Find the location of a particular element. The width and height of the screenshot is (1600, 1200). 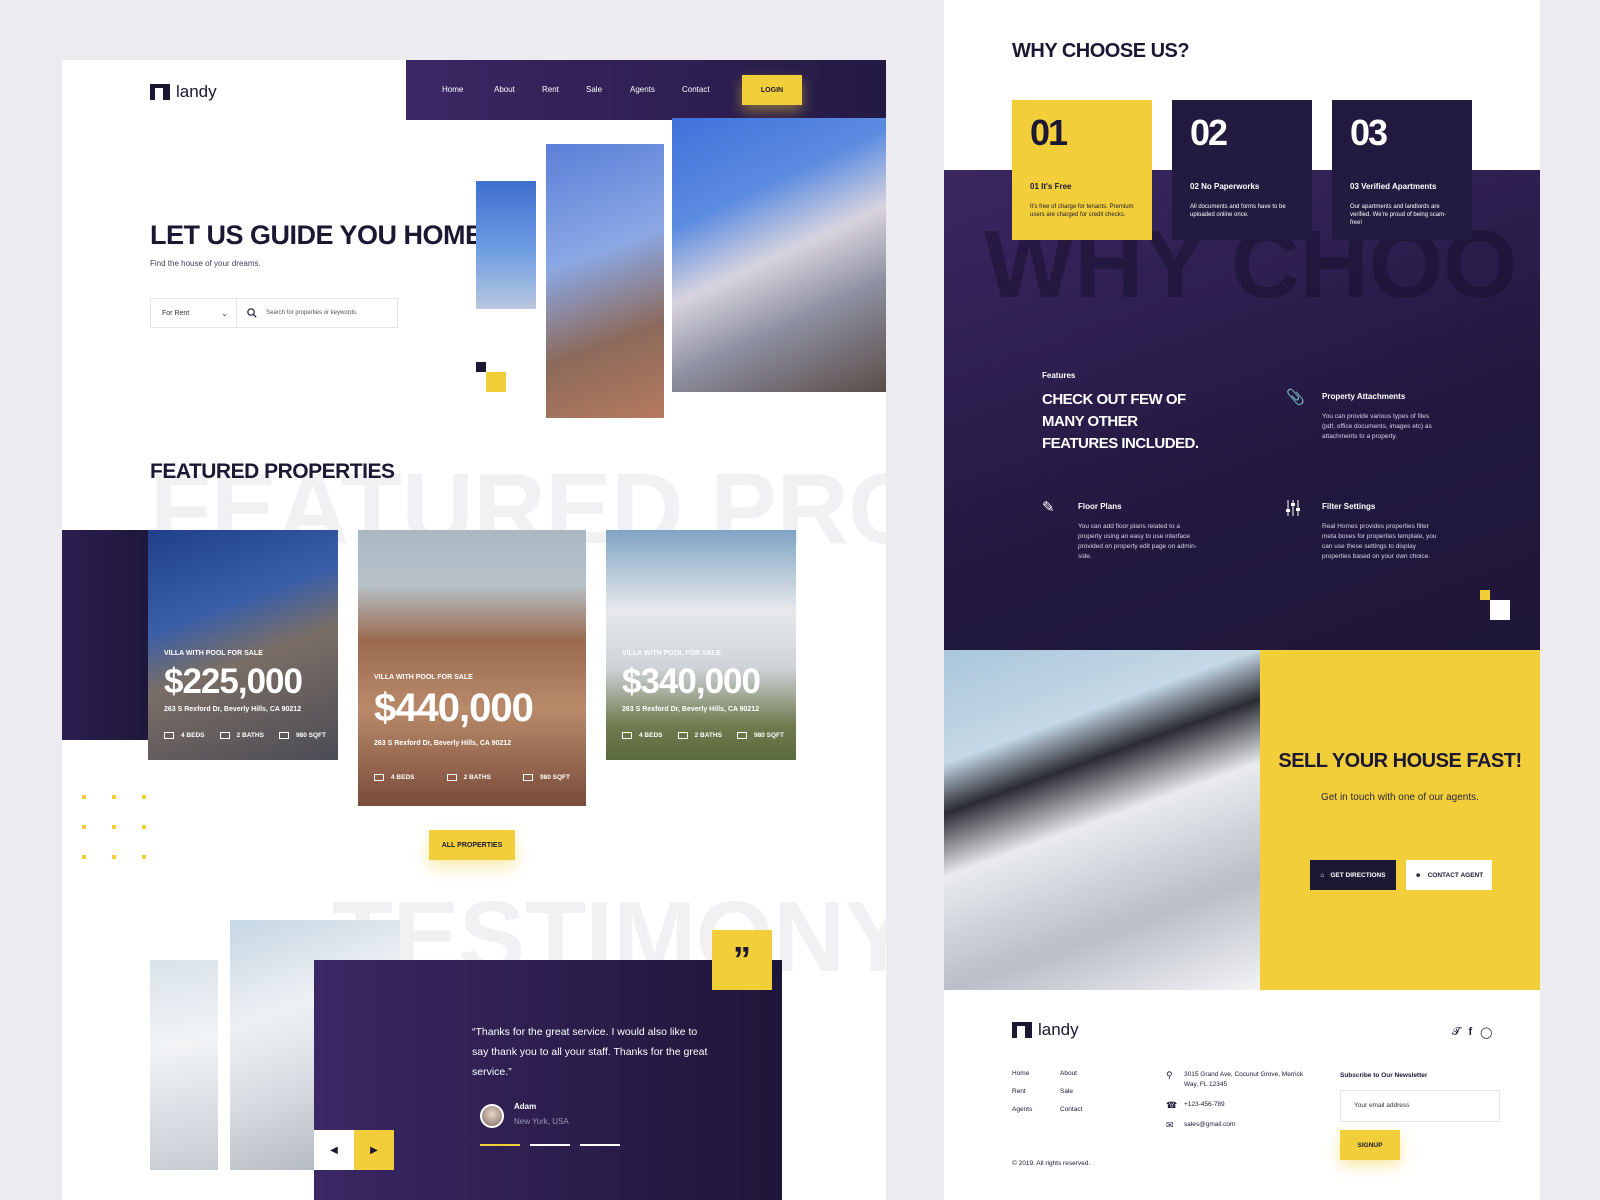

nav-contact: Contact is located at coordinates (696, 89).